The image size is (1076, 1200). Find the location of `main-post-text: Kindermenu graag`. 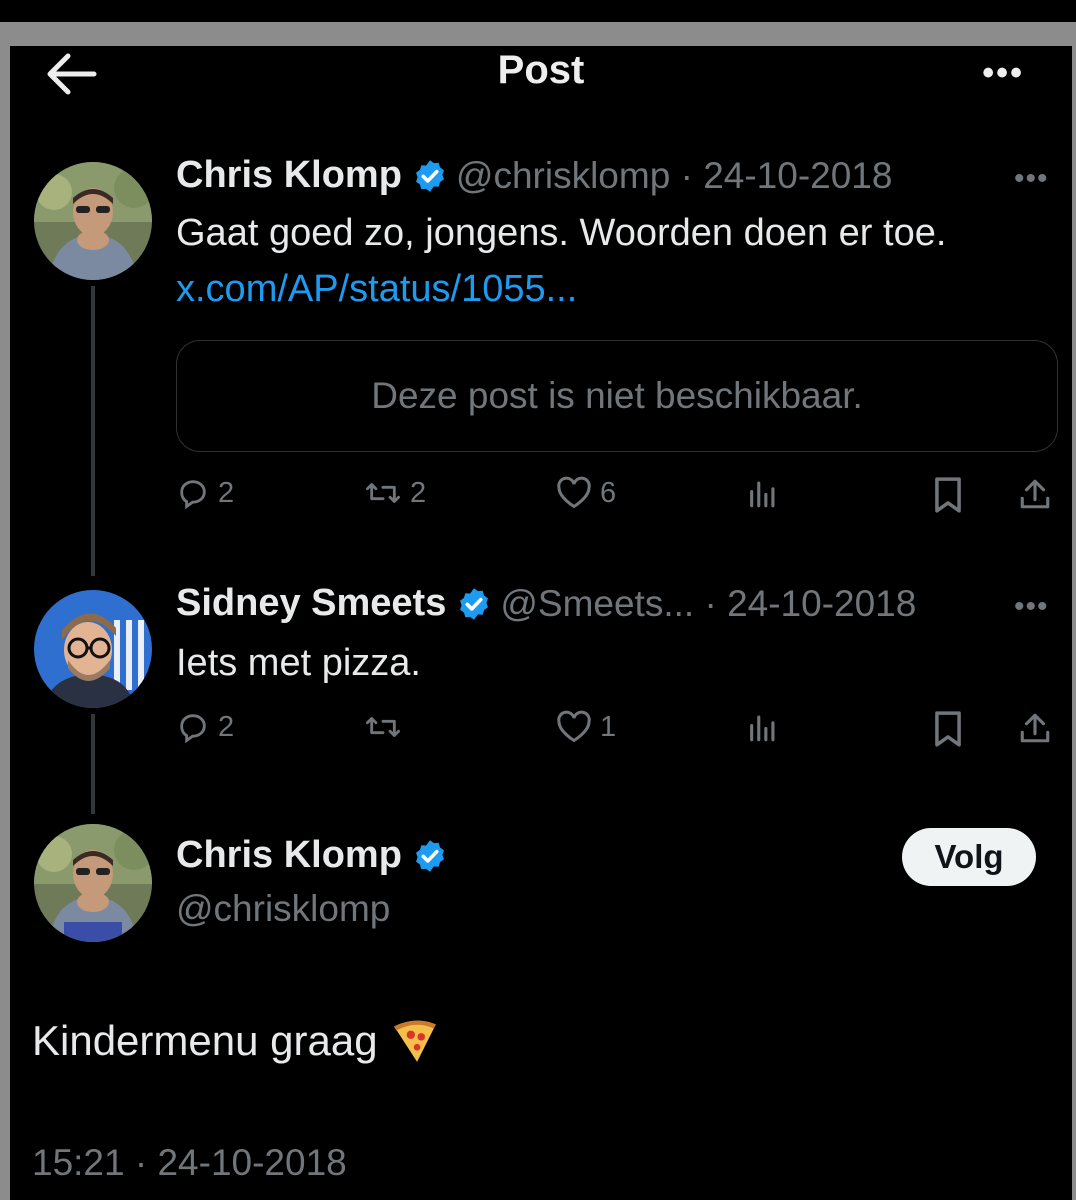

main-post-text: Kindermenu graag is located at coordinates (205, 1040).